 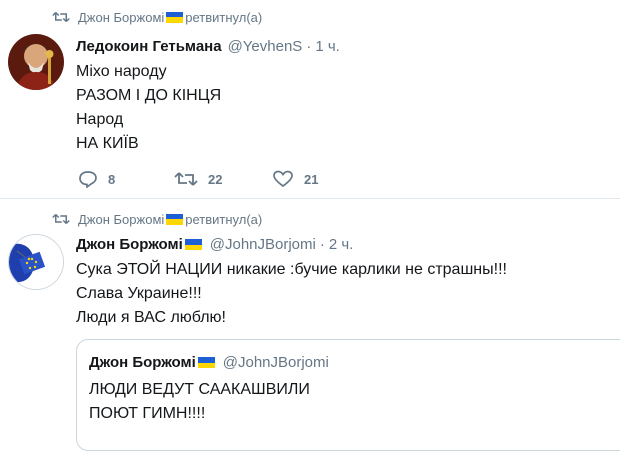 I want to click on tweet-header: Джон Боржомі @JohnJBorjomi · 2 ч., so click(x=214, y=244).